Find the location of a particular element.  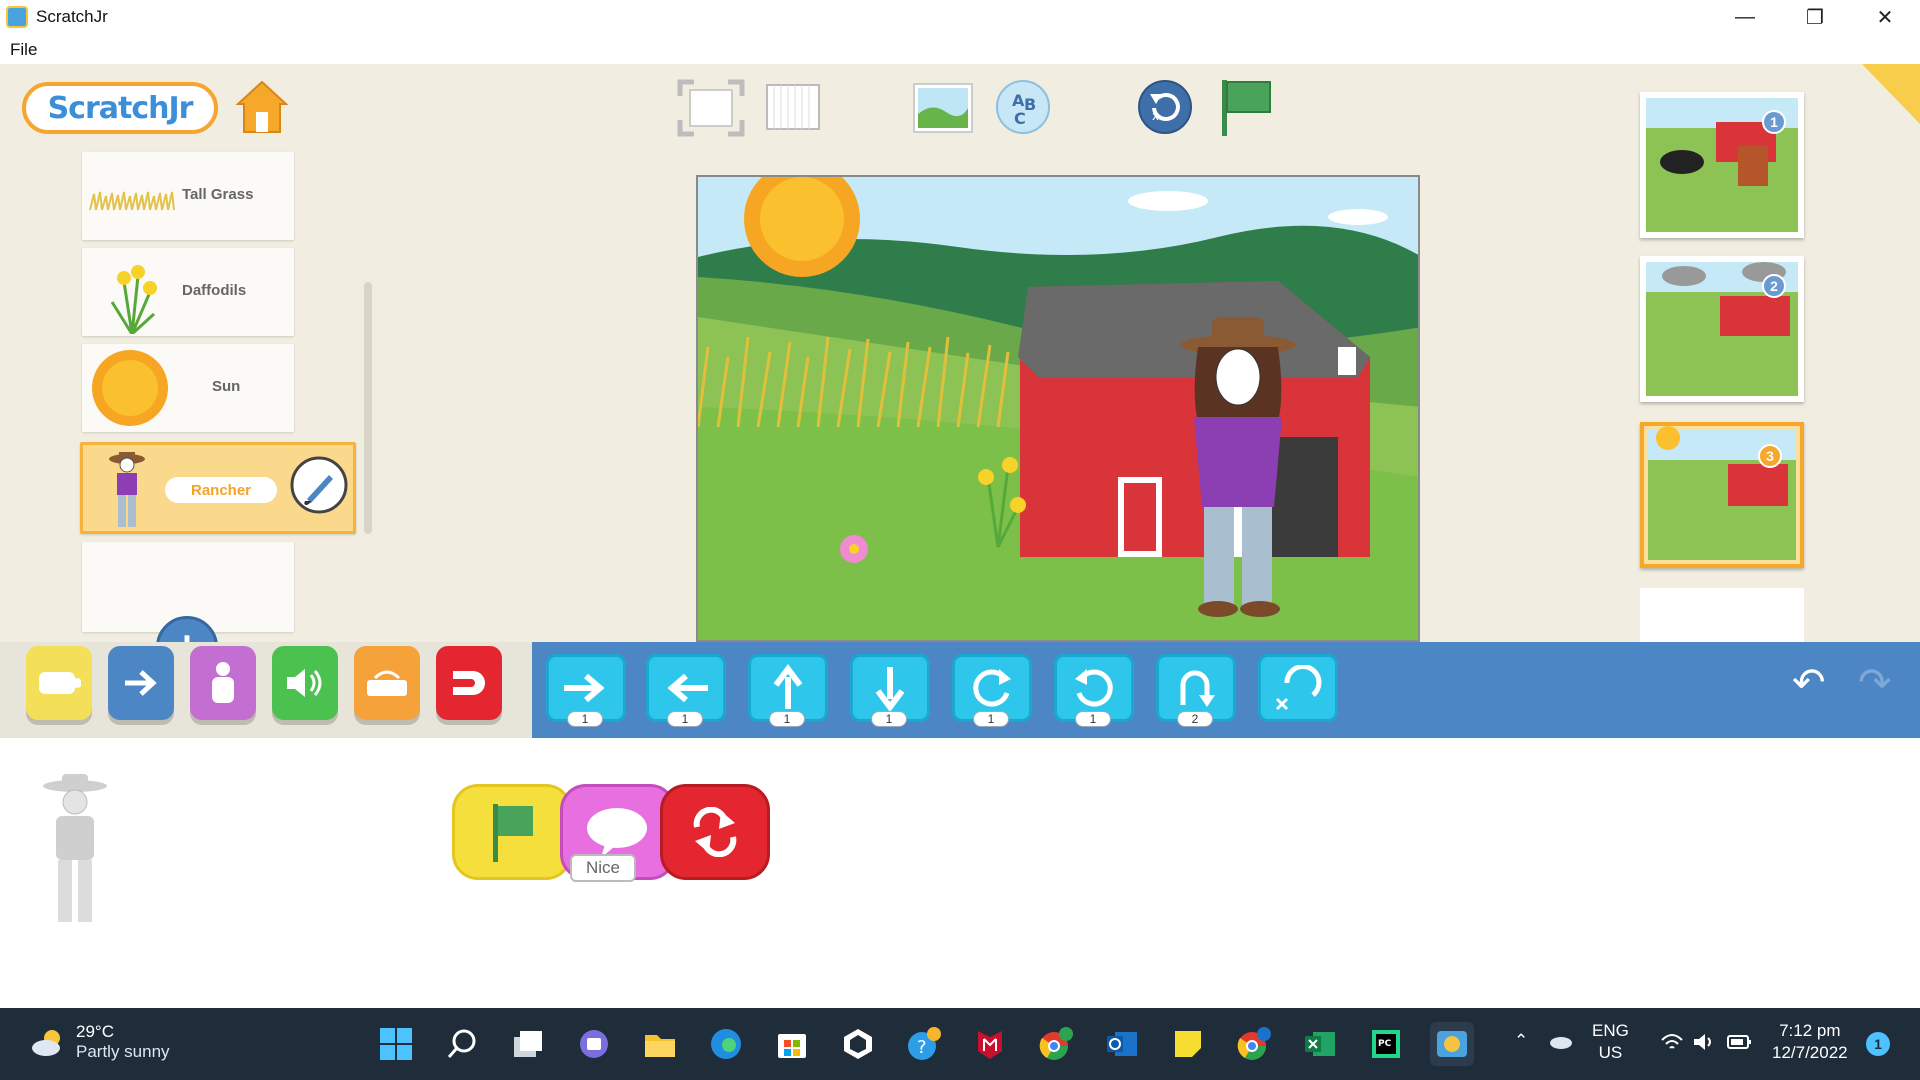

category-end is located at coordinates (469, 683).